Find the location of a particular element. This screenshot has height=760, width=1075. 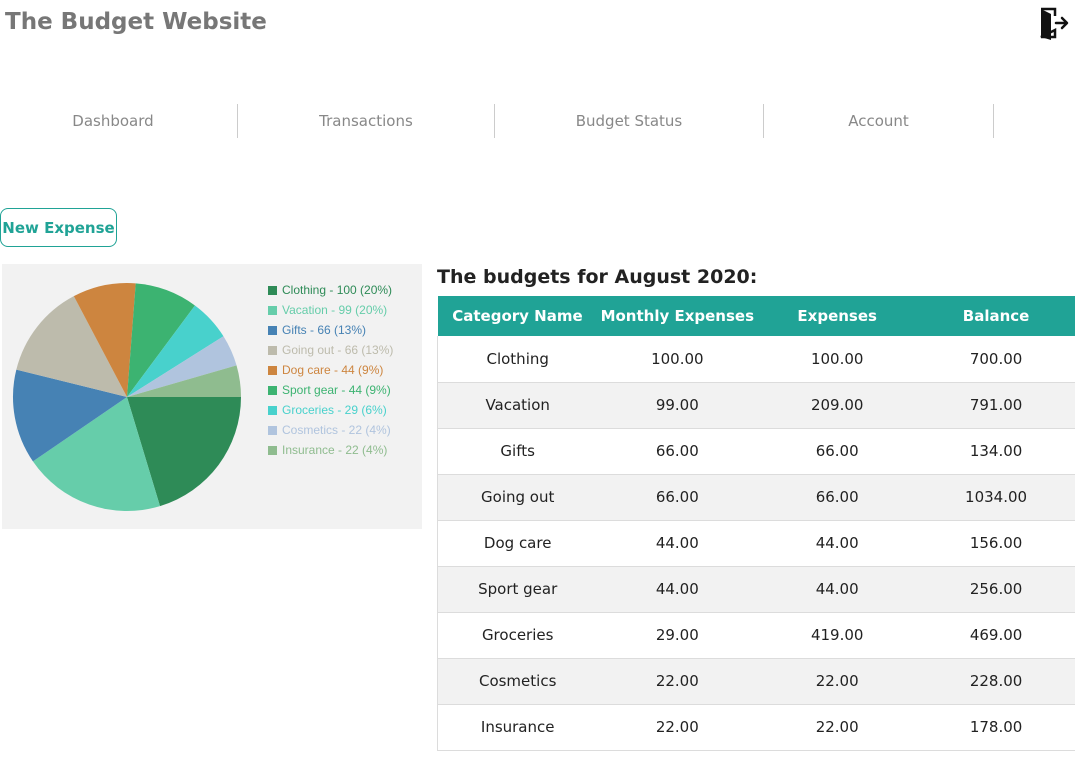

legend-item: Insurance - 22 (4%) is located at coordinates (330, 453).